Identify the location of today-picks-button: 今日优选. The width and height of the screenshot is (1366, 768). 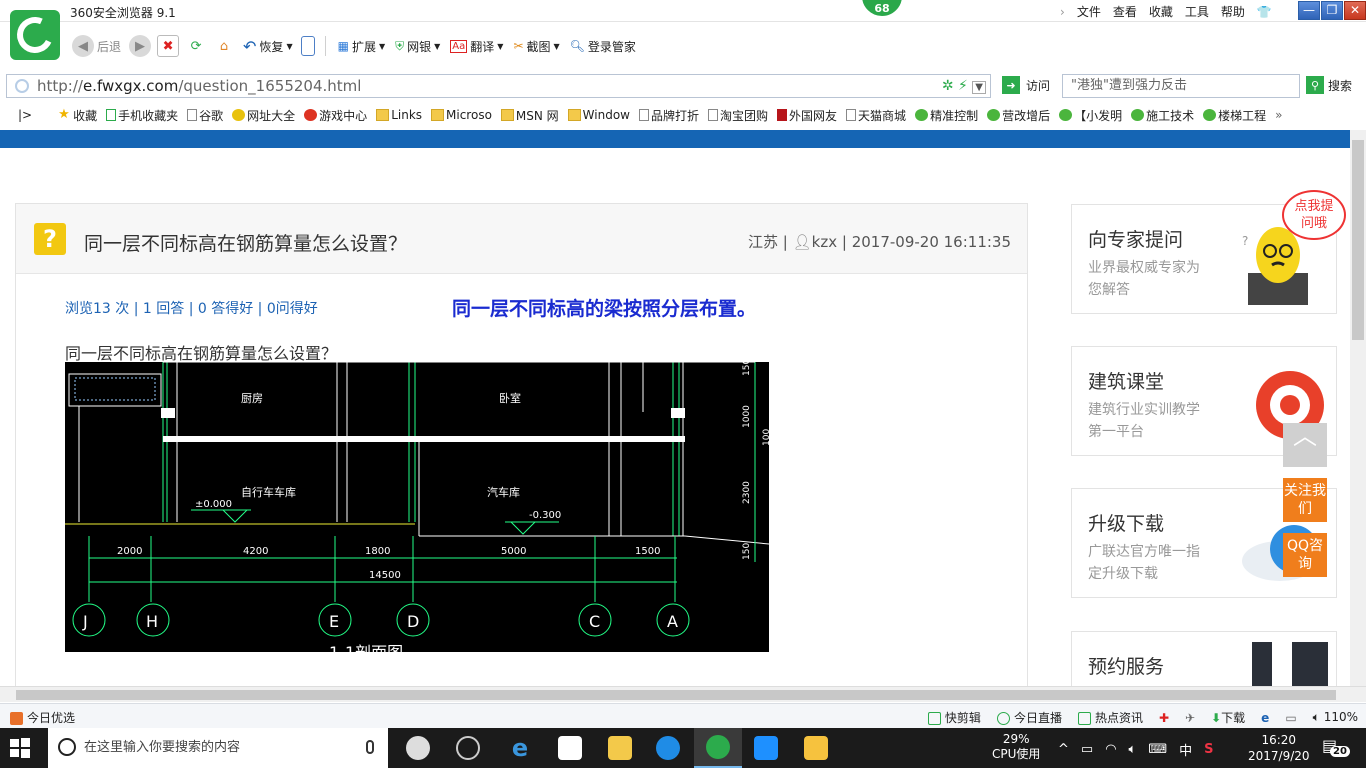
(42, 717).